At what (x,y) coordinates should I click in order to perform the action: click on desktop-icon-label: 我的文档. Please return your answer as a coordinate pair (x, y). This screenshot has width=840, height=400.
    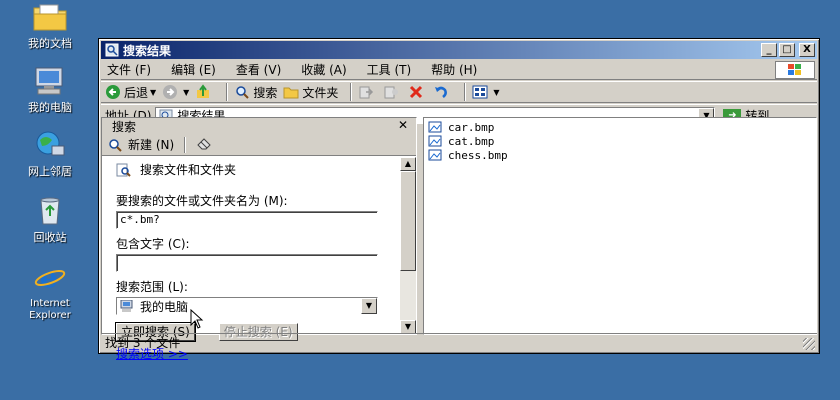
    Looking at the image, I should click on (50, 43).